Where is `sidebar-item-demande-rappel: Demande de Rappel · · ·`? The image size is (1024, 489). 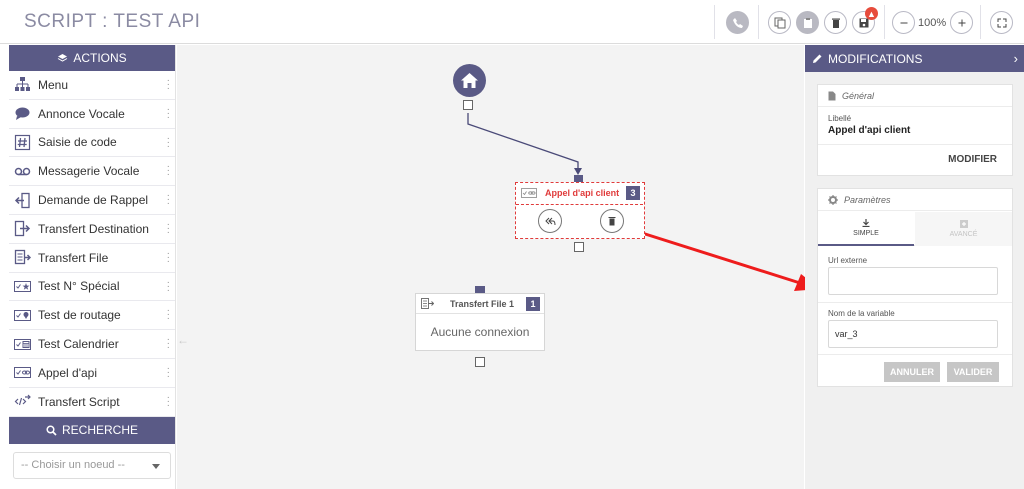
sidebar-item-demande-rappel: Demande de Rappel · · · is located at coordinates (92, 200).